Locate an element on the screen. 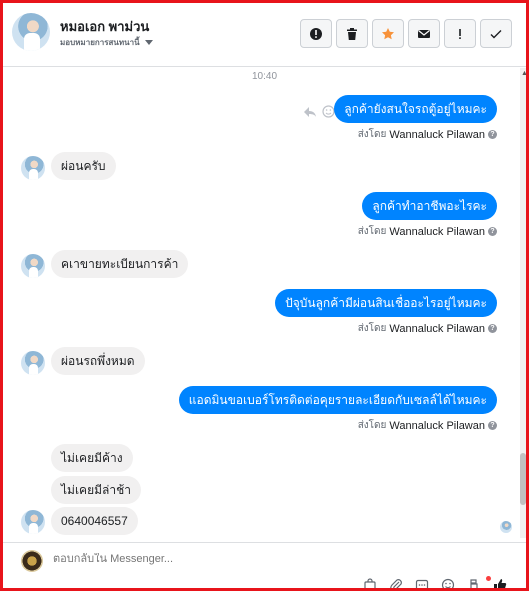 Image resolution: width=529 pixels, height=591 pixels. exclamation-icon is located at coordinates (460, 33).